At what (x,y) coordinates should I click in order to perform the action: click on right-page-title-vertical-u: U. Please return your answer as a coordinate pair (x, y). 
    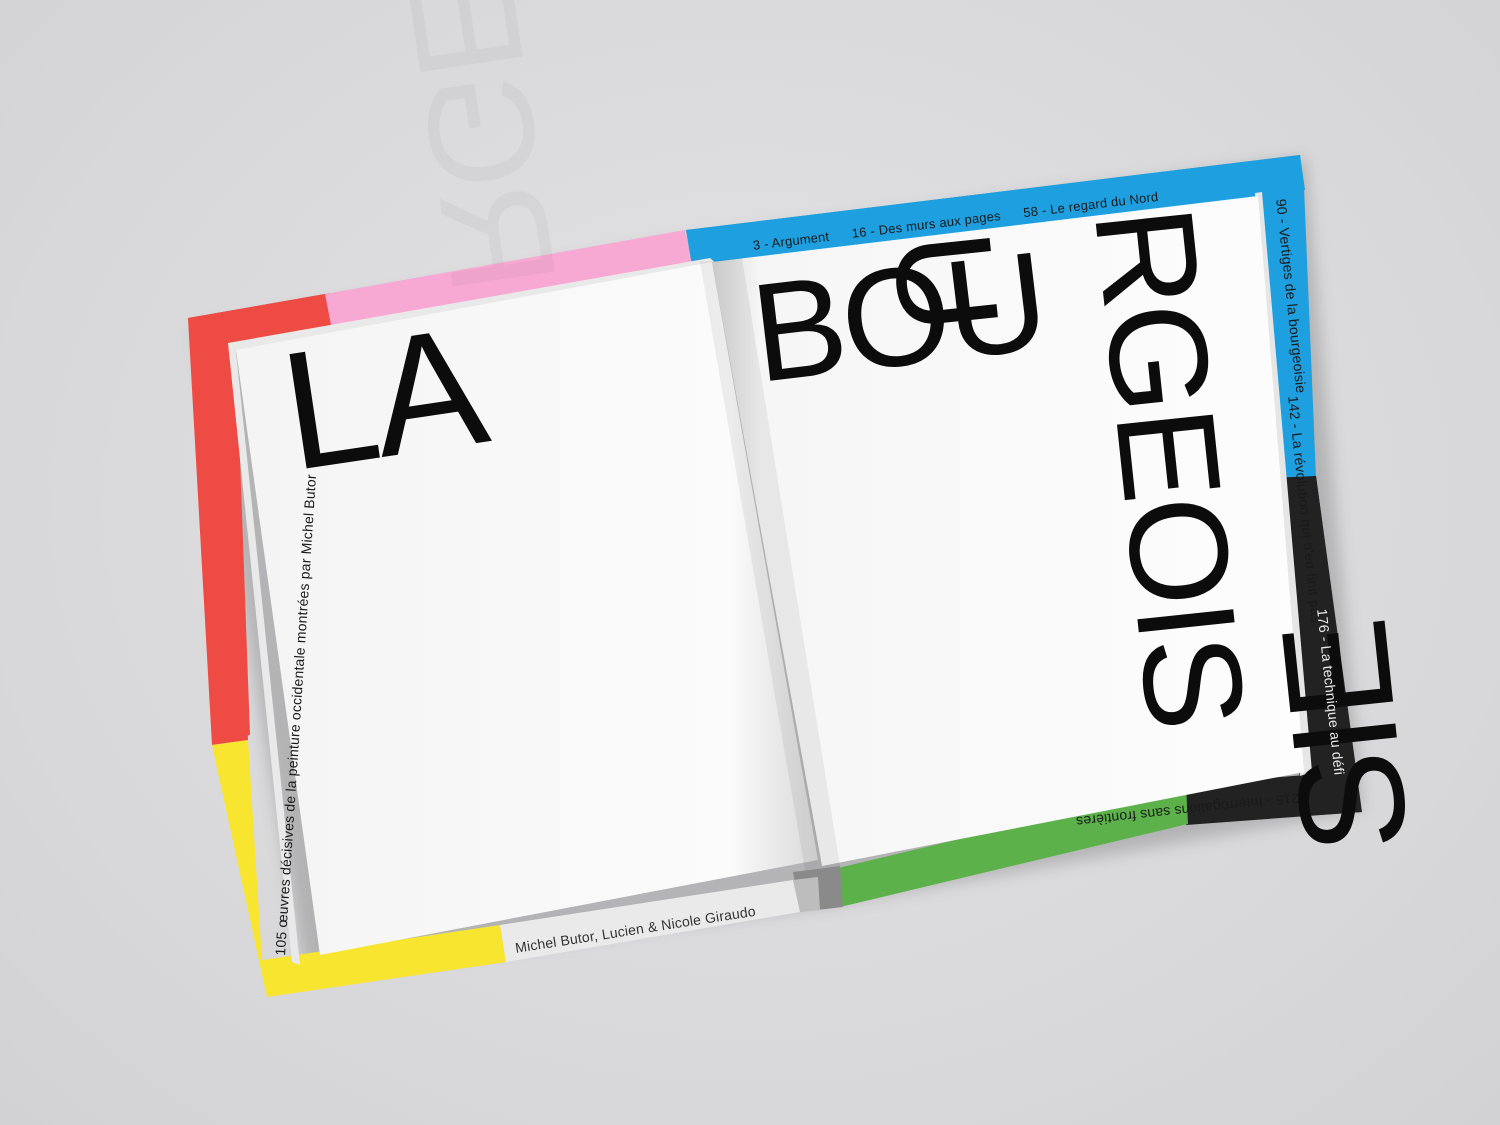
    Looking at the image, I should click on (946, 281).